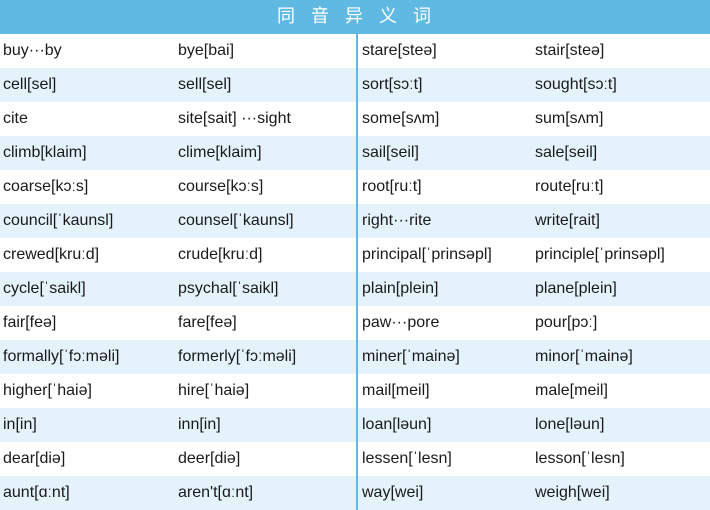 The width and height of the screenshot is (710, 510). I want to click on table-cell: crewed[kruːd], so click(51, 254).